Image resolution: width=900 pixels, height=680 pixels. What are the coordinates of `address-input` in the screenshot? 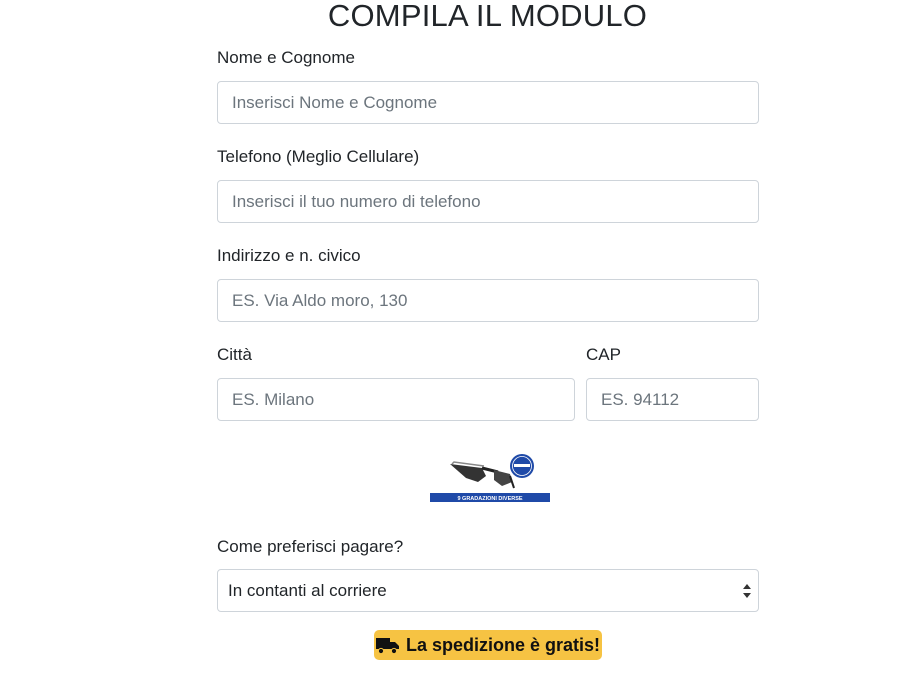 It's located at (488, 300).